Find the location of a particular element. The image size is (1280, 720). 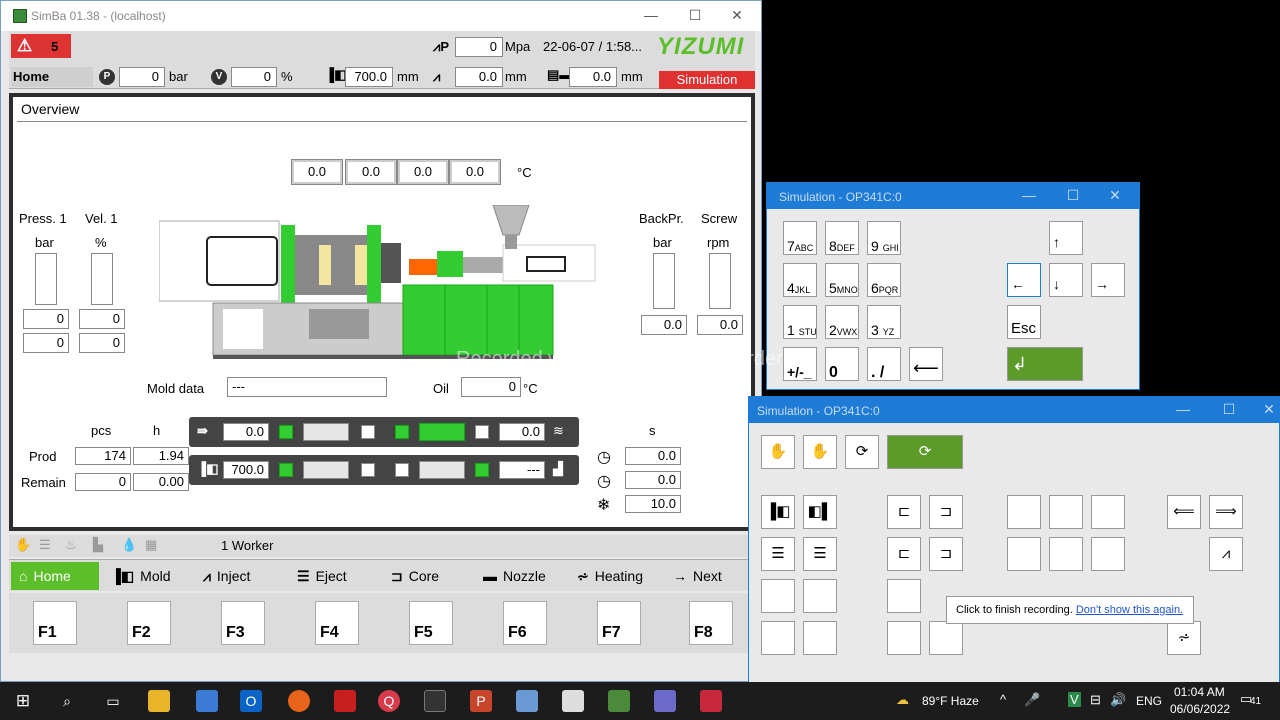

setup-mode-button: ✋ is located at coordinates (820, 452).